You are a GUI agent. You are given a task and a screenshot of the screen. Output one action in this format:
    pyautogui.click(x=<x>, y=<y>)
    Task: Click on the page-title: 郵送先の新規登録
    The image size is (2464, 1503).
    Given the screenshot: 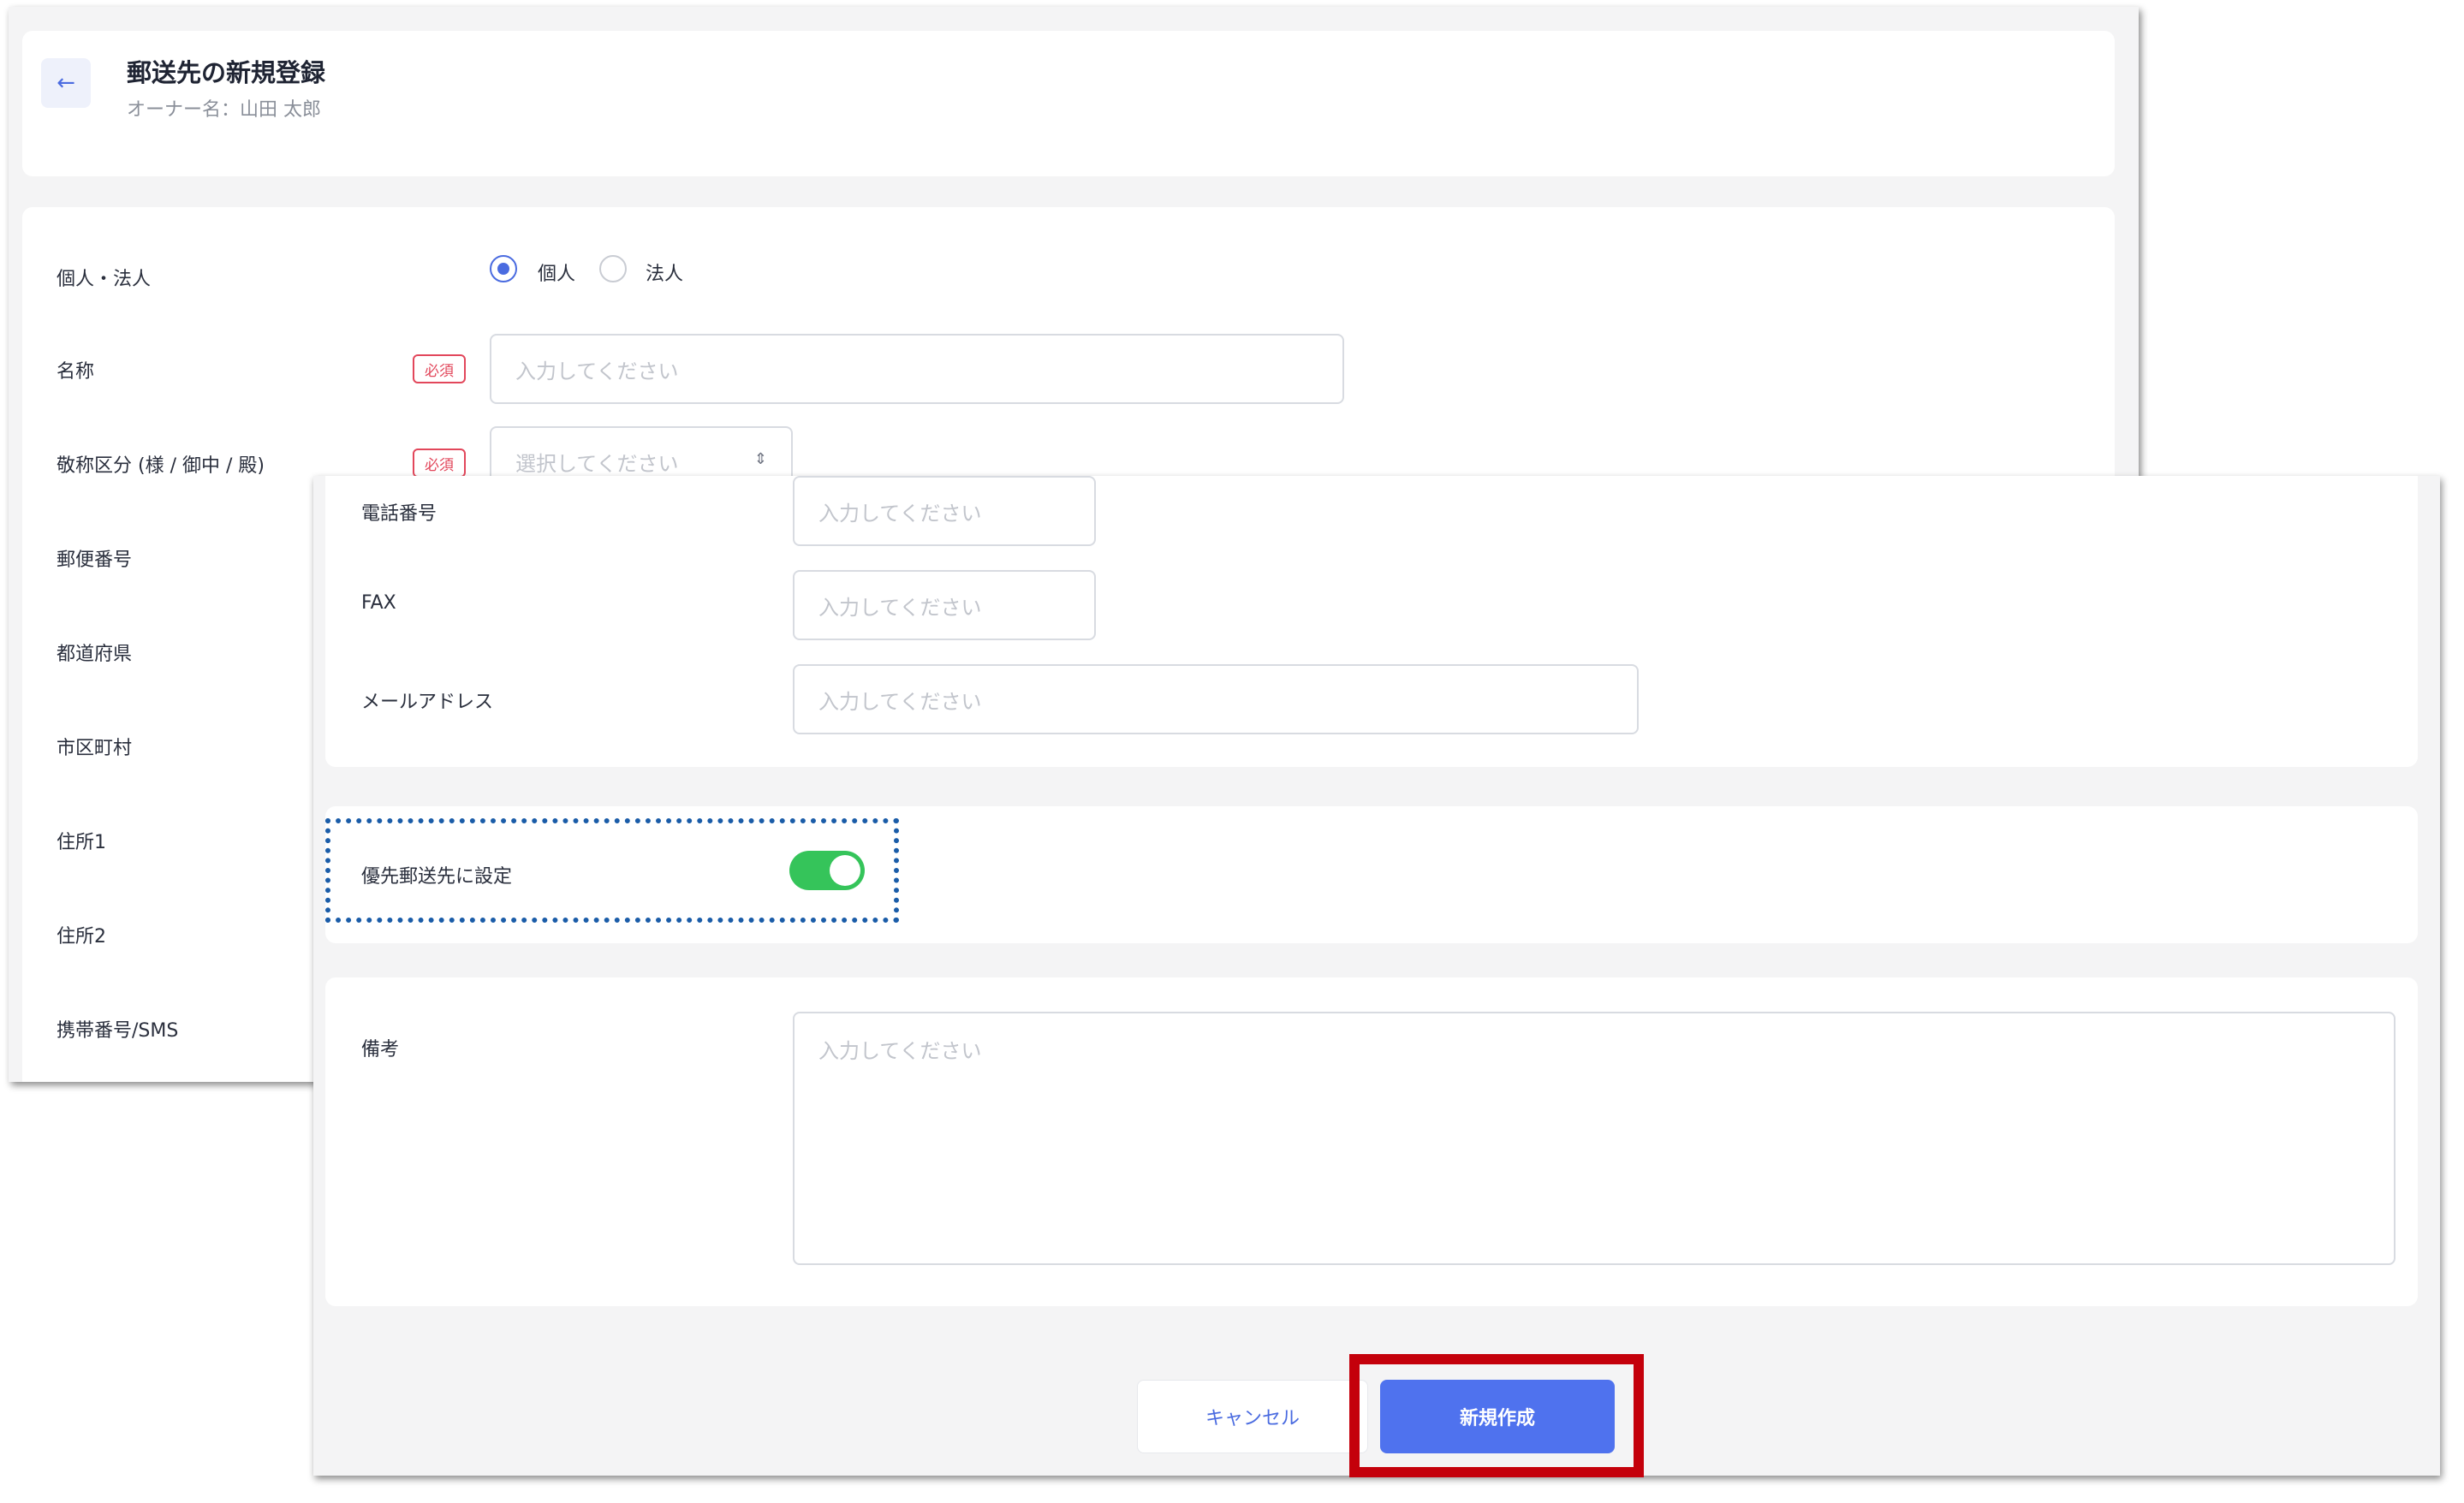 What is the action you would take?
    pyautogui.click(x=226, y=72)
    